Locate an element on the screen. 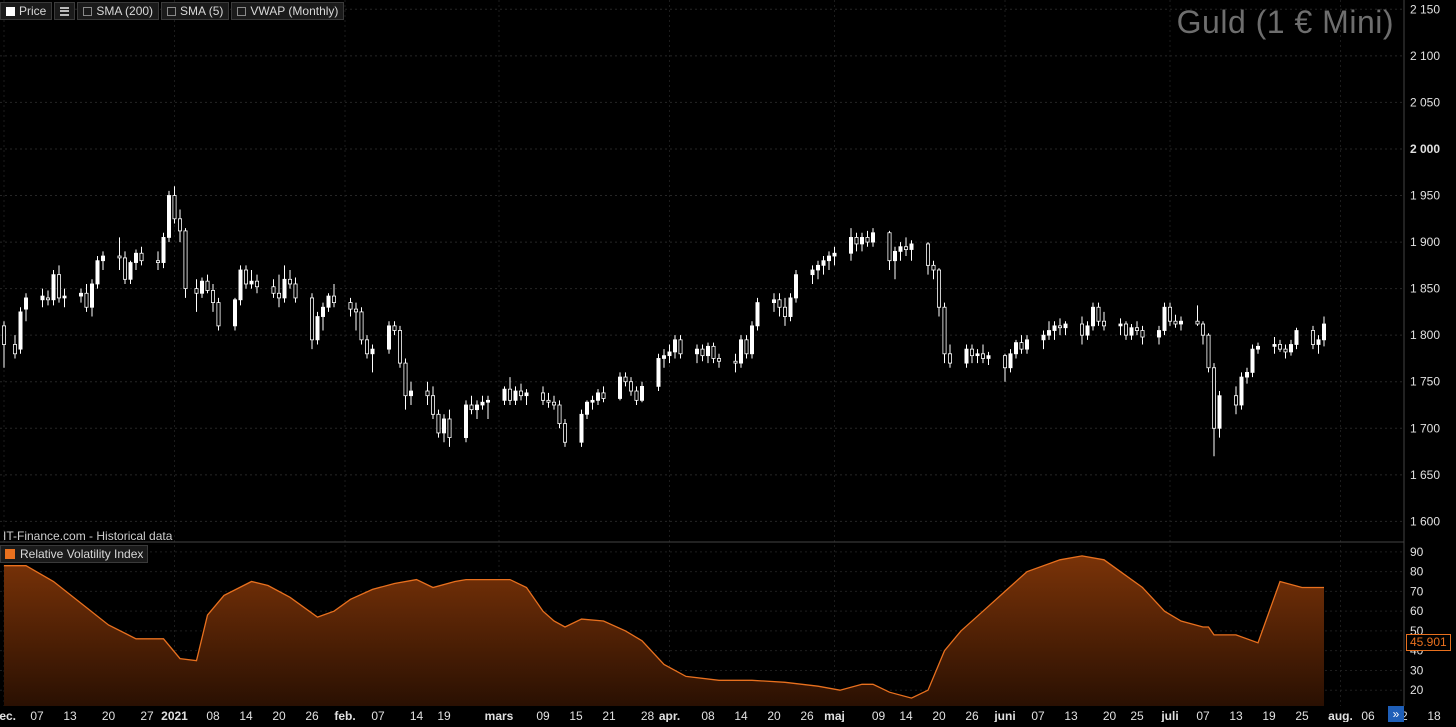 The width and height of the screenshot is (1456, 727). indicator-legend-toggle: Relative Volatility Index is located at coordinates (74, 554).